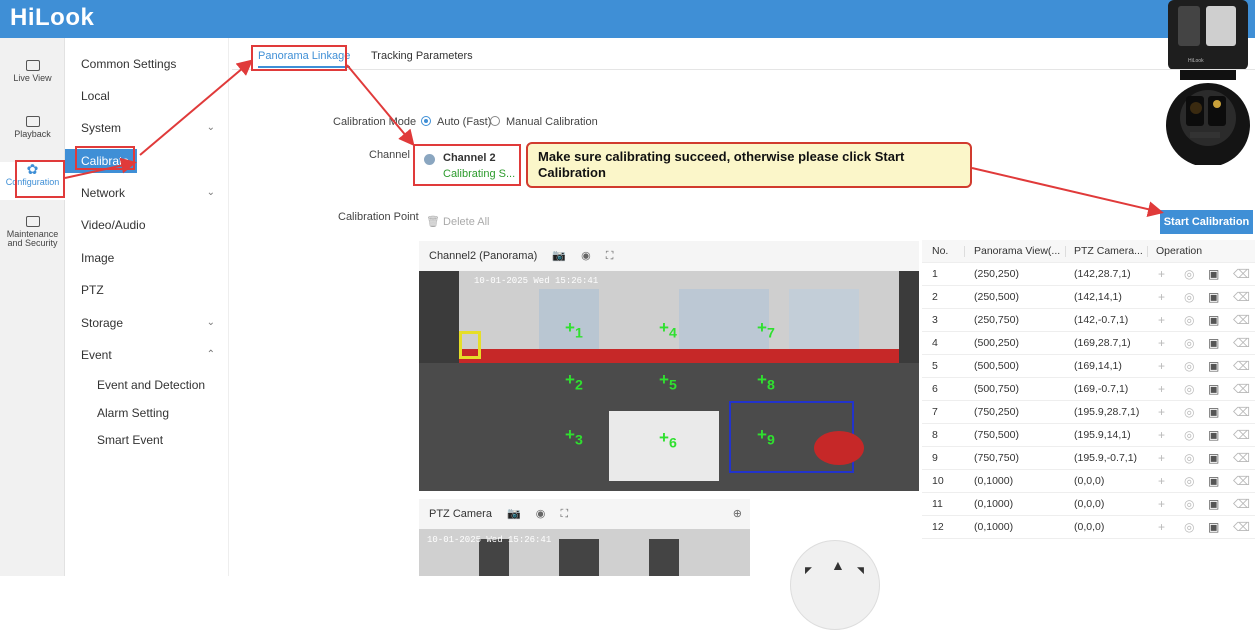 The width and height of the screenshot is (1255, 630). I want to click on zoom-icon: ⊕, so click(737, 514).